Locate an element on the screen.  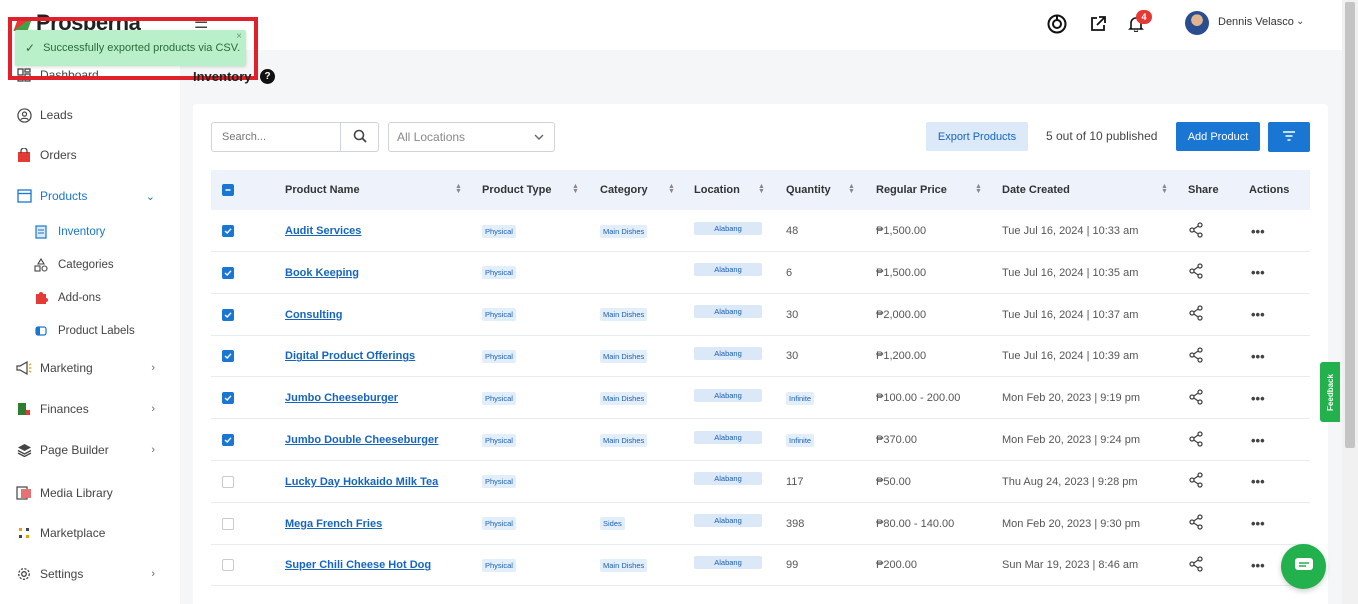
location-select: All Locations is located at coordinates (471, 137).